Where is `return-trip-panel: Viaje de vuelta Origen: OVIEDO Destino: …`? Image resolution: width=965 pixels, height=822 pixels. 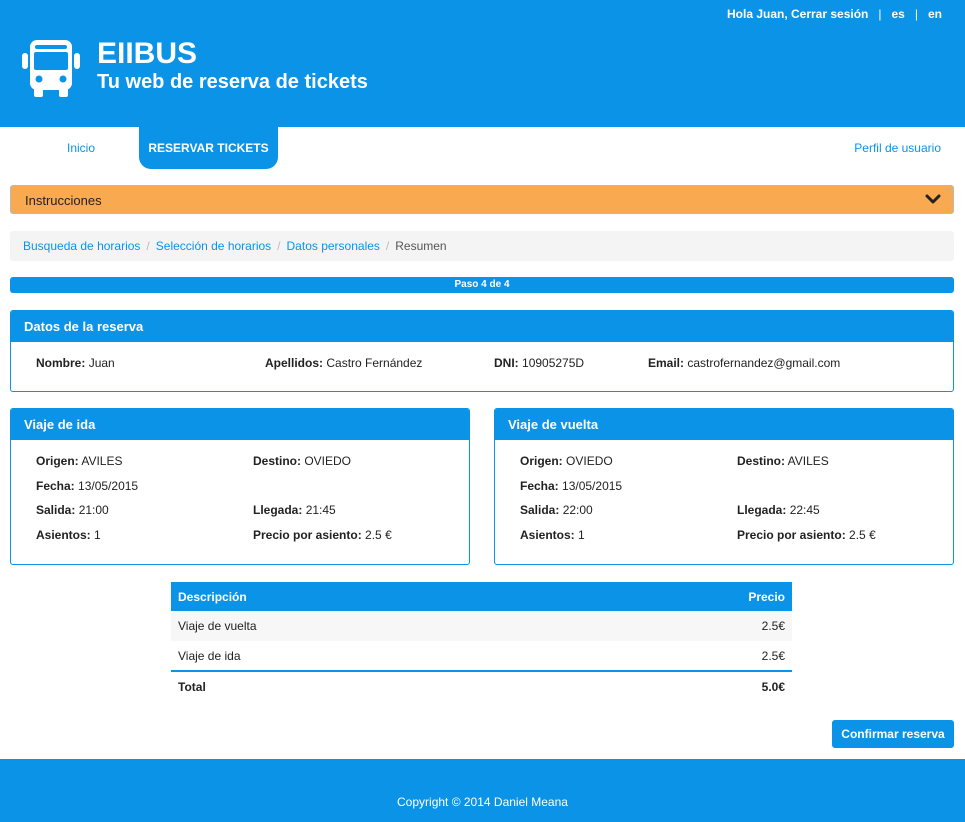 return-trip-panel: Viaje de vuelta Origen: OVIEDO Destino: … is located at coordinates (724, 486).